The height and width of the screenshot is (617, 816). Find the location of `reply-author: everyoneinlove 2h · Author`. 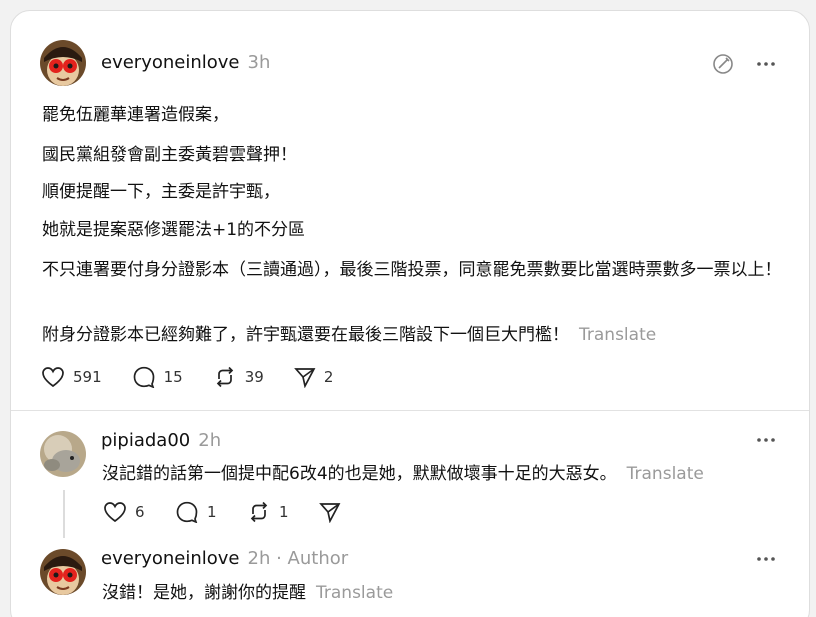

reply-author: everyoneinlove 2h · Author is located at coordinates (224, 558).